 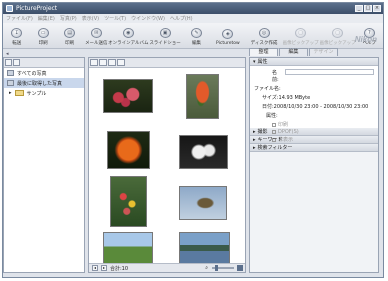 I want to click on zoom-slider-knob, so click(x=216, y=268).